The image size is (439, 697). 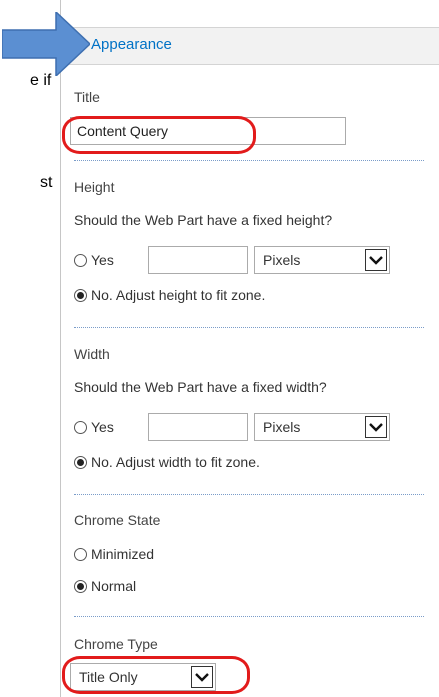 What do you see at coordinates (203, 220) in the screenshot?
I see `height-question: Should the Web Part have a fixed height?` at bounding box center [203, 220].